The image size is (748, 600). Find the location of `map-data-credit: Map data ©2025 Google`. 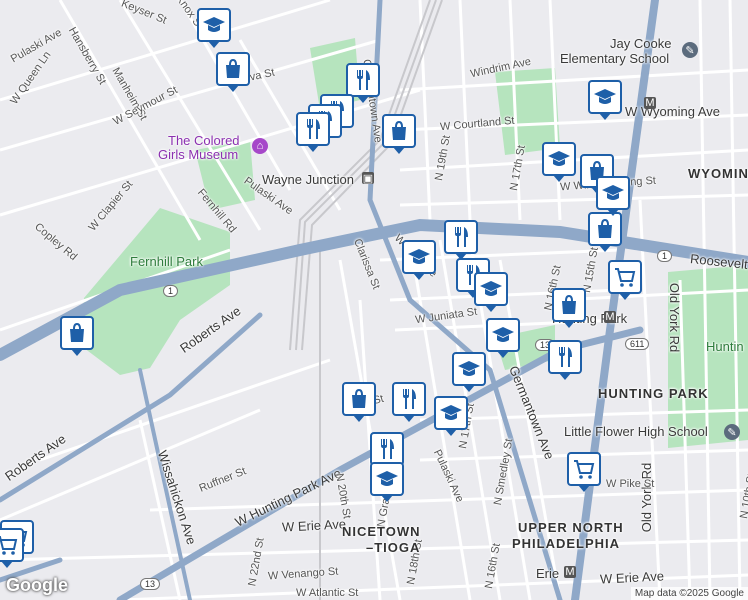

map-data-credit: Map data ©2025 Google is located at coordinates (689, 593).